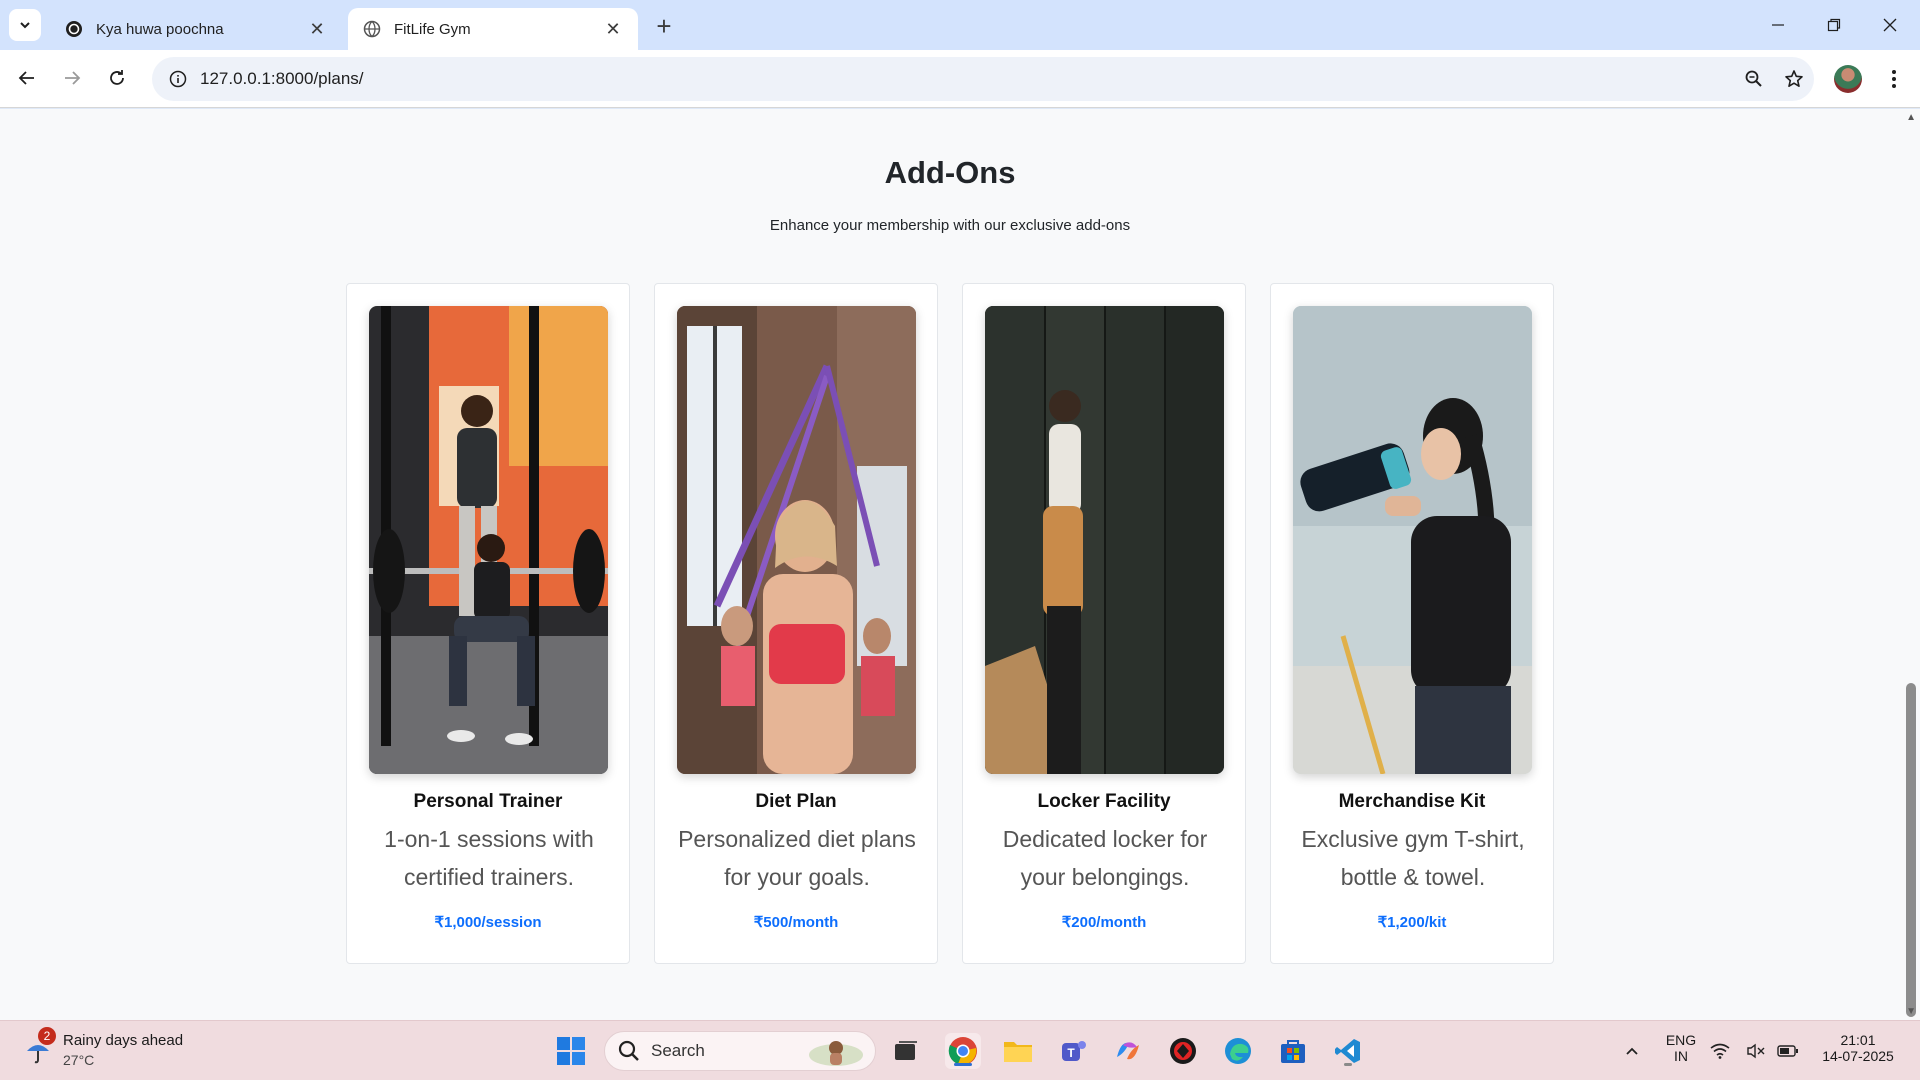  Describe the element at coordinates (836, 1054) in the screenshot. I see `search-highlight-icon` at that location.